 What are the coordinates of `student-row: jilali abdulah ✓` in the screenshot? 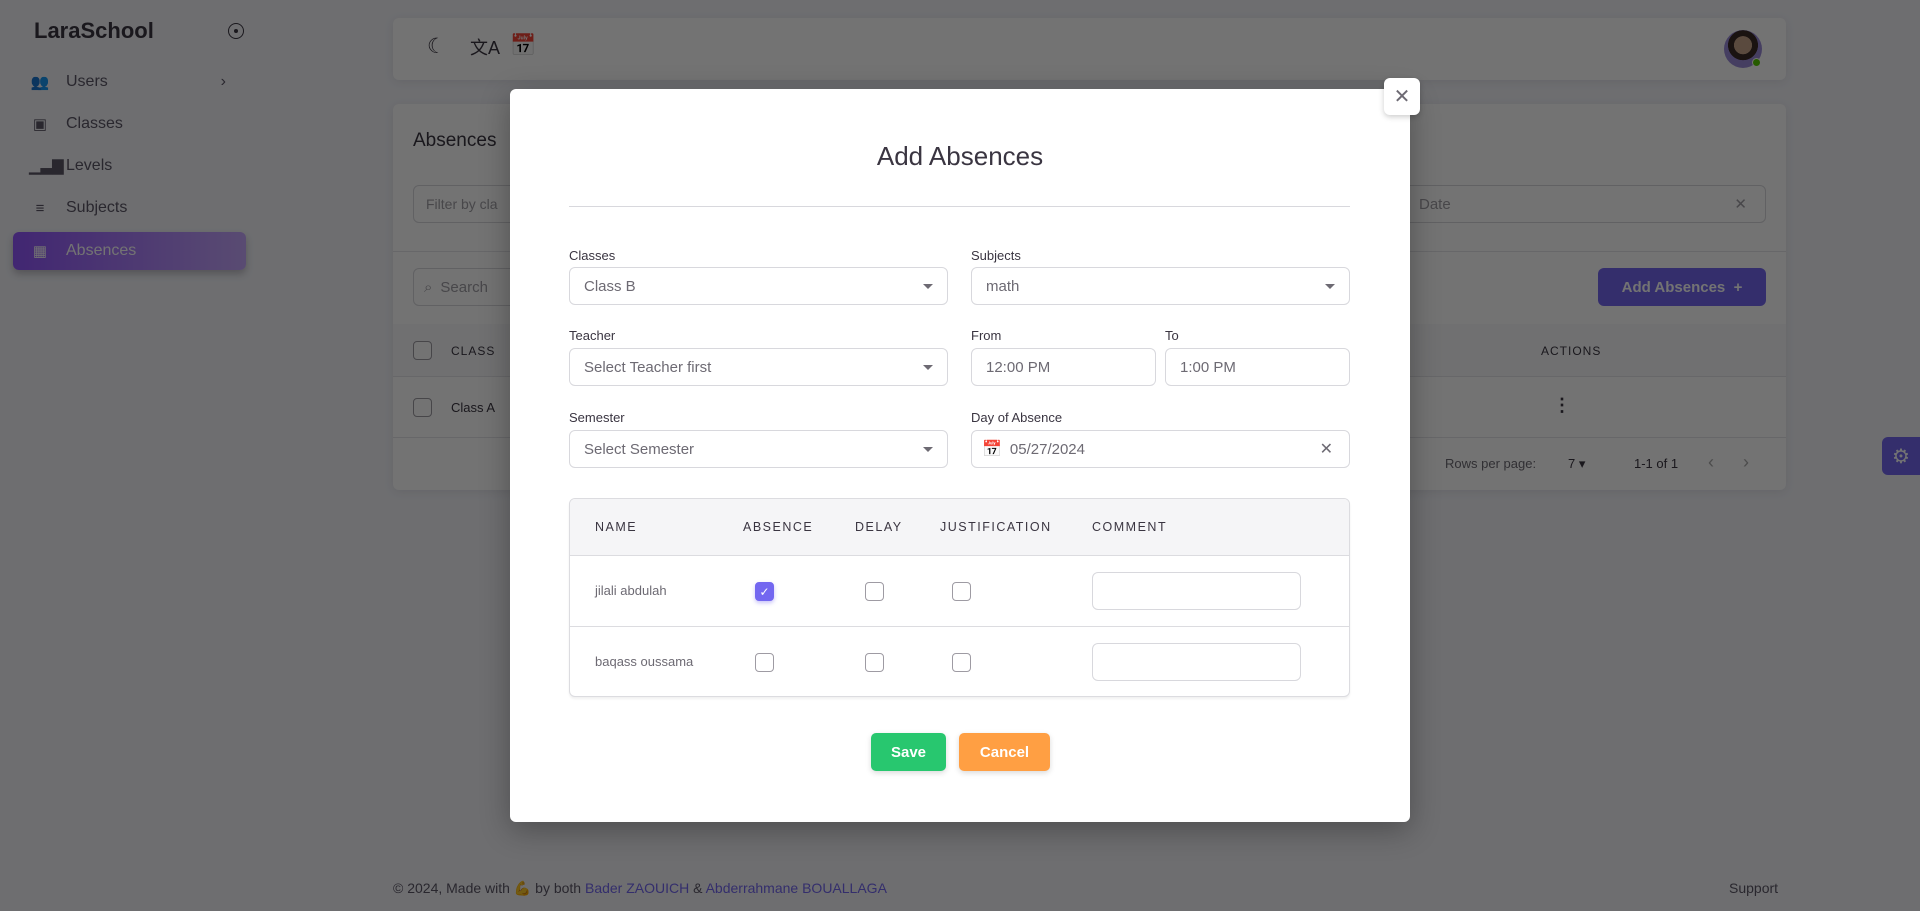 It's located at (959, 591).